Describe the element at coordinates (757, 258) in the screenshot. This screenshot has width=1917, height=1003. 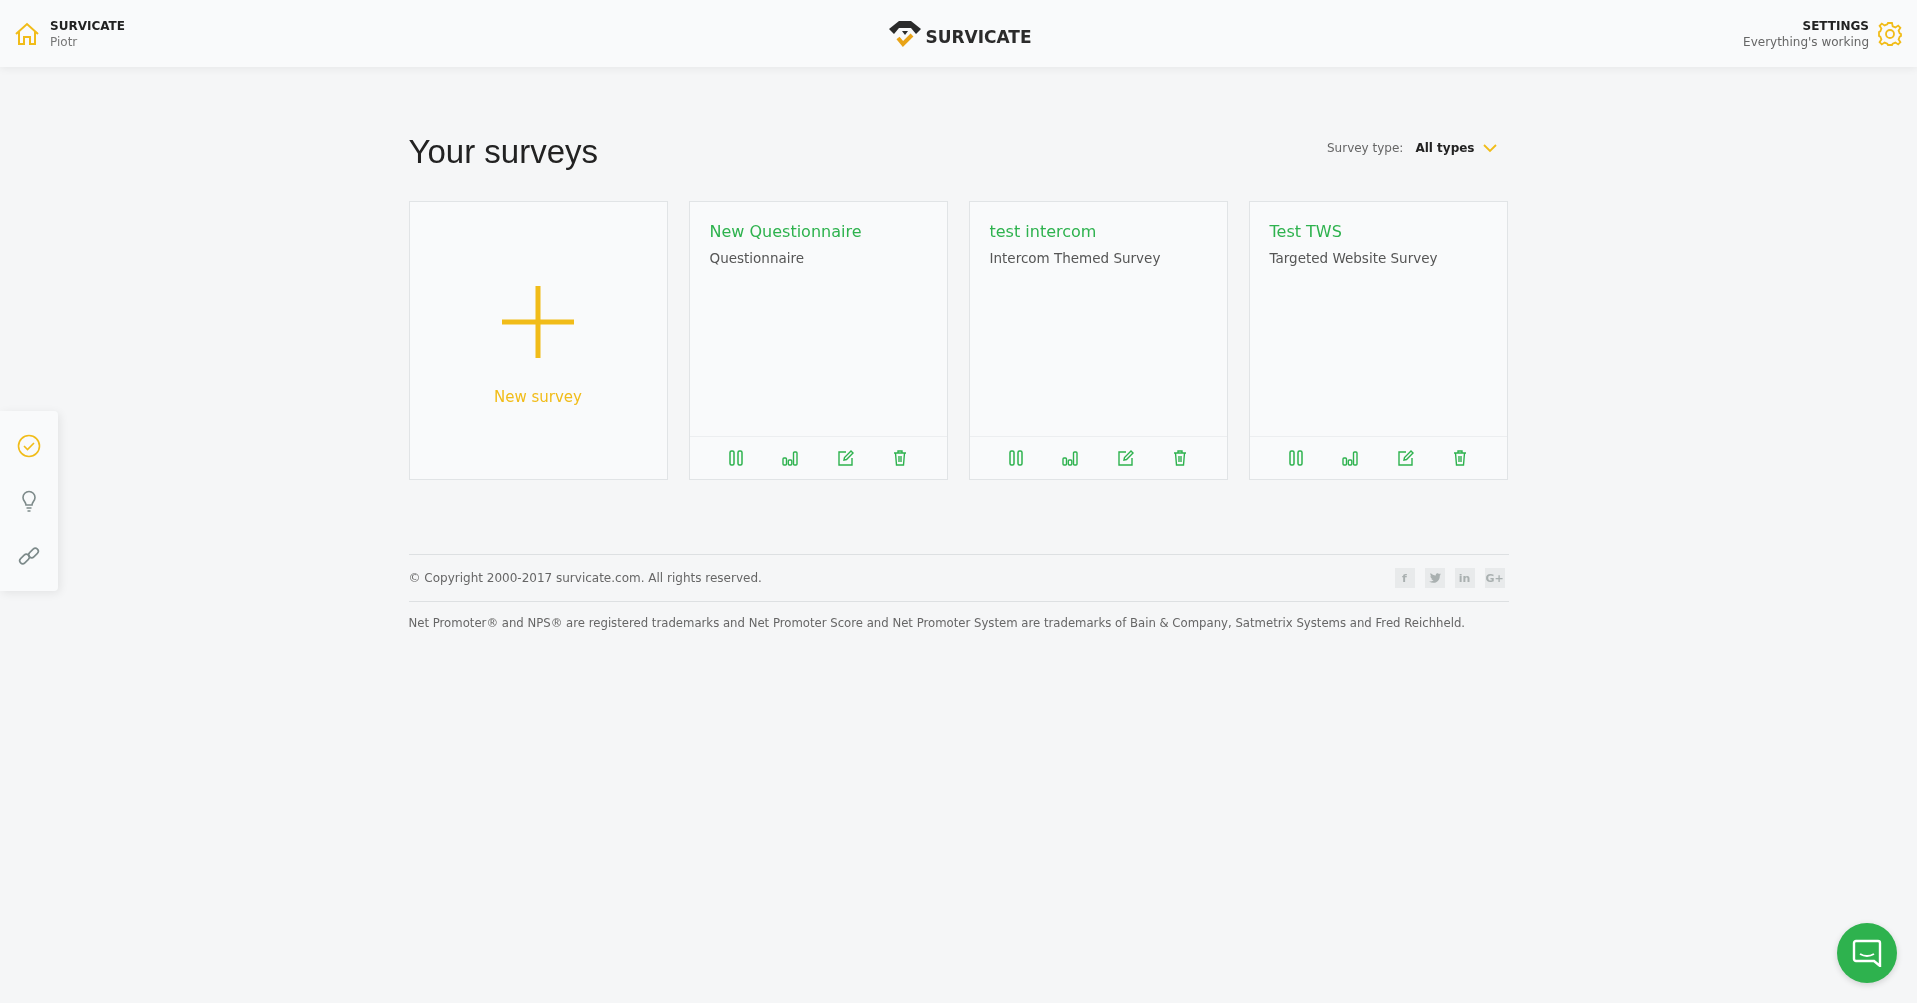
I see `survey-type: Questionnaire` at that location.